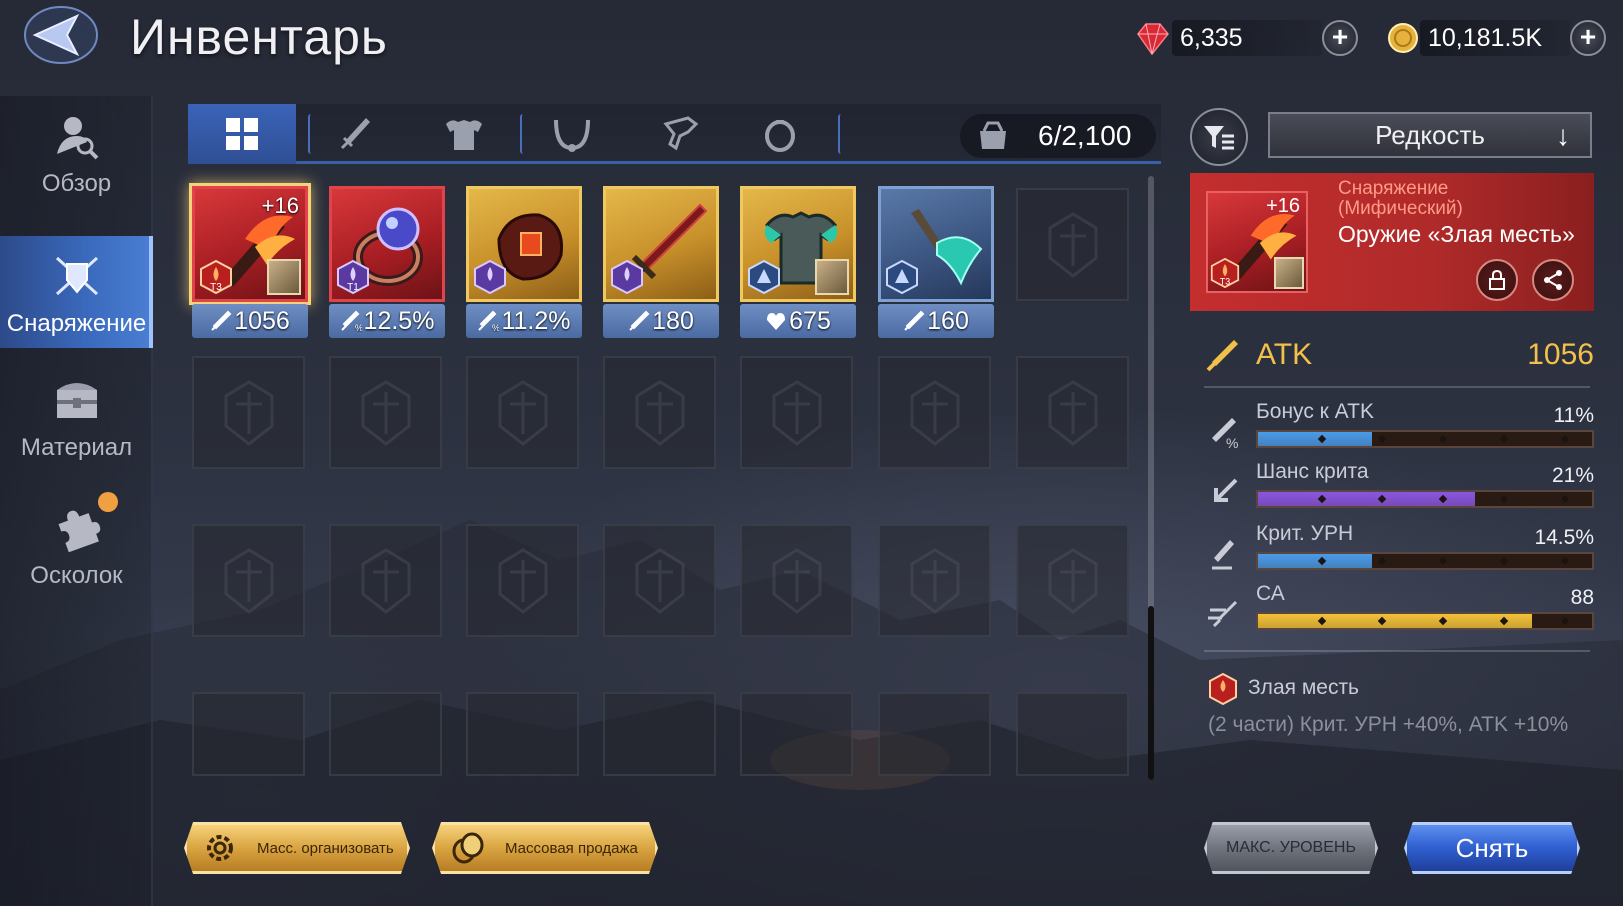 The width and height of the screenshot is (1623, 906). What do you see at coordinates (545, 848) in the screenshot?
I see `mass-sell-button: Массовая продажа` at bounding box center [545, 848].